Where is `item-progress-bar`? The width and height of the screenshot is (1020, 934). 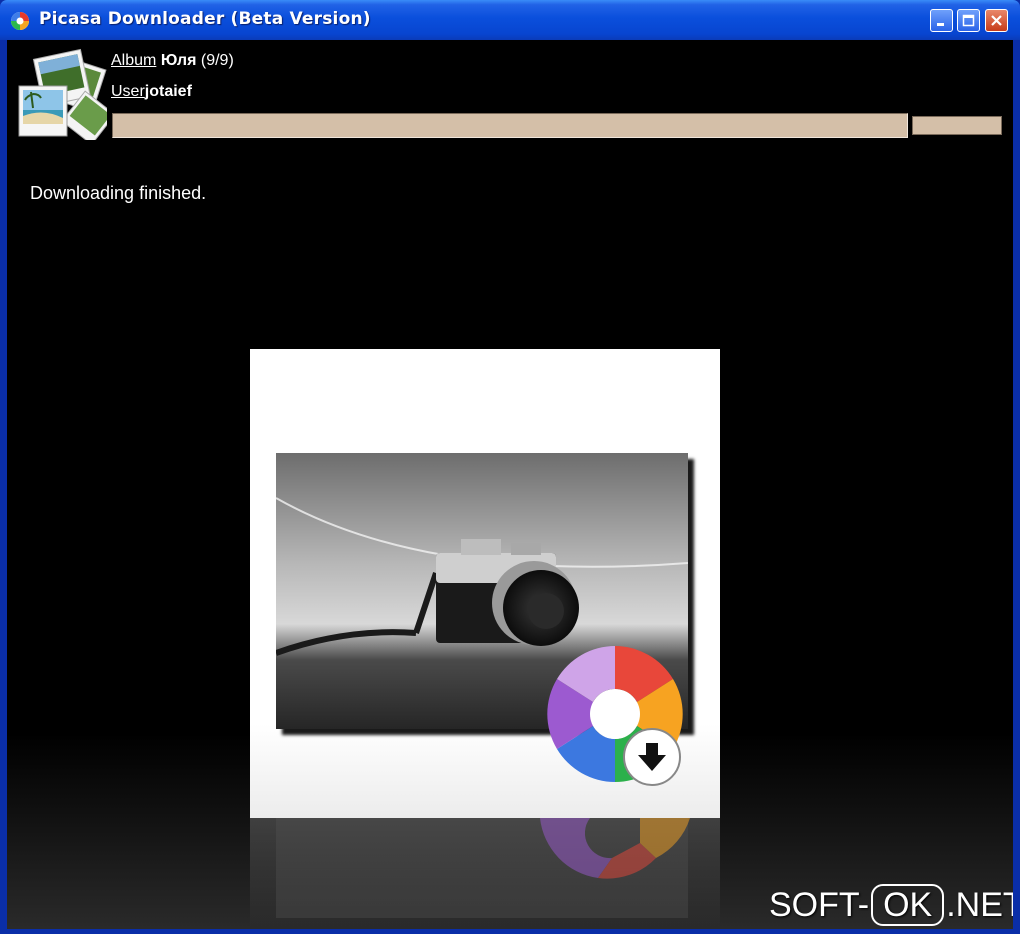 item-progress-bar is located at coordinates (957, 125).